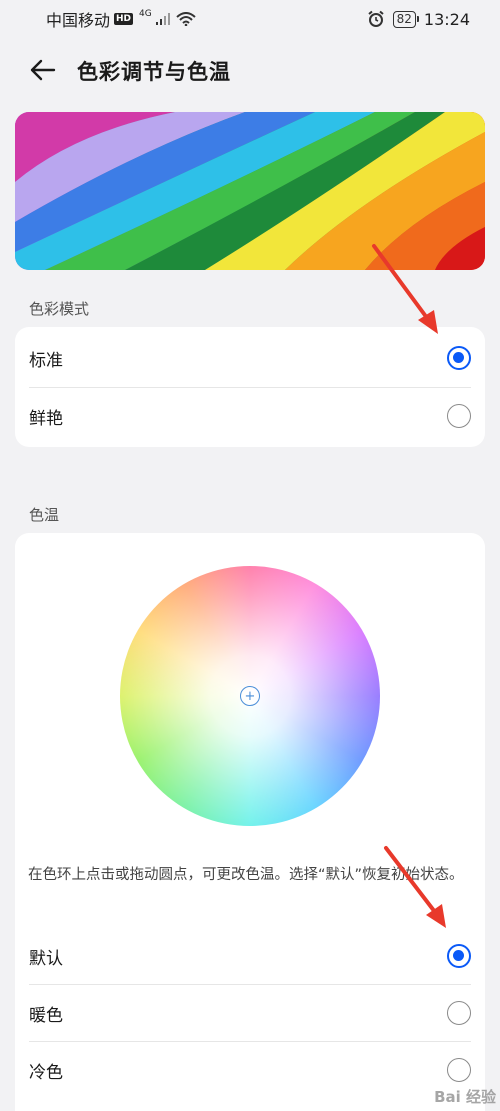  I want to click on watermark-text: Bai 经验, so click(465, 1097).